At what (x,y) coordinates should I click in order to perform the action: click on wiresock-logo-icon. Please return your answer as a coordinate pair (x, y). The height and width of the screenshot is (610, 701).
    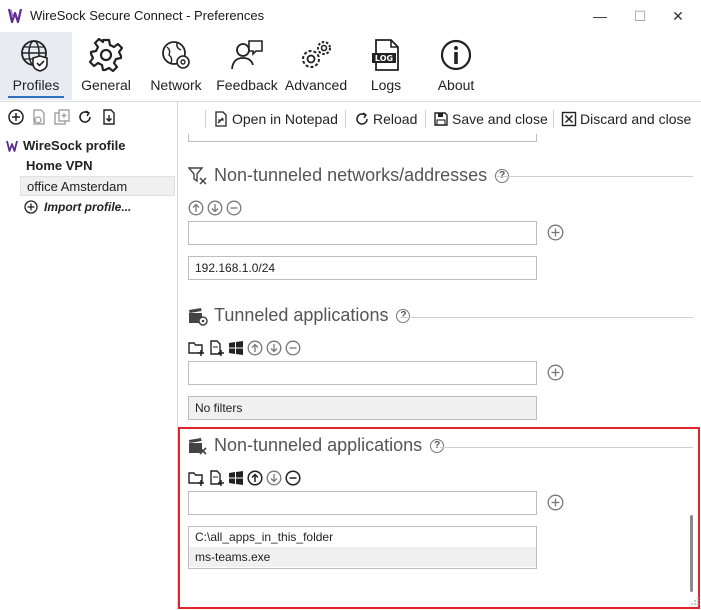
    Looking at the image, I should click on (15, 16).